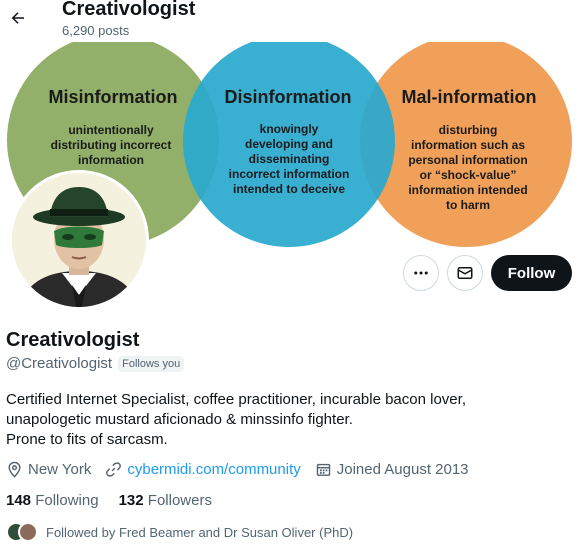 This screenshot has width=582, height=546. What do you see at coordinates (323, 469) in the screenshot?
I see `calendar-icon` at bounding box center [323, 469].